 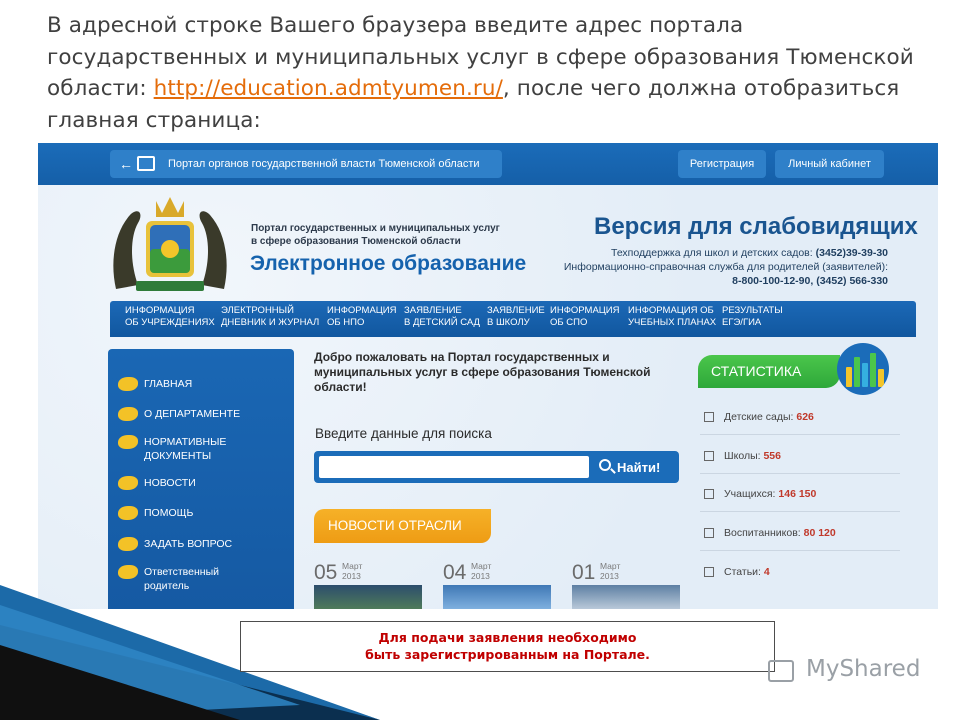 What do you see at coordinates (146, 163) in the screenshot?
I see `book-icon` at bounding box center [146, 163].